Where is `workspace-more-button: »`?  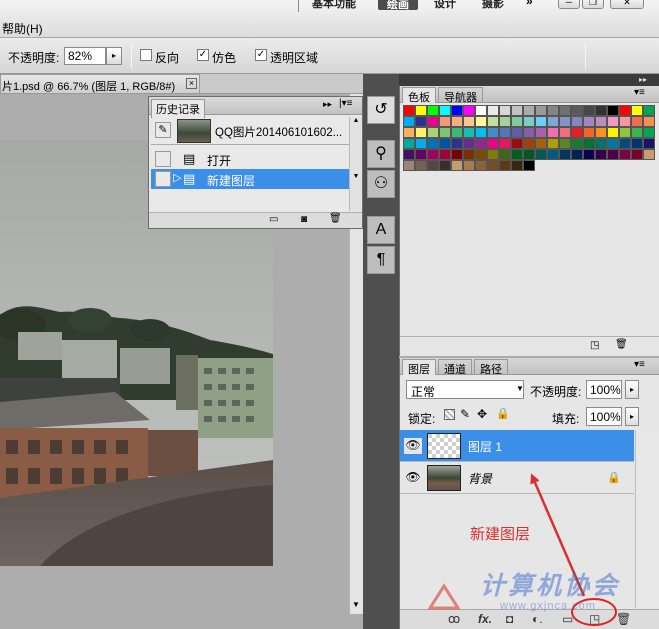
workspace-more-button: » is located at coordinates (529, 4).